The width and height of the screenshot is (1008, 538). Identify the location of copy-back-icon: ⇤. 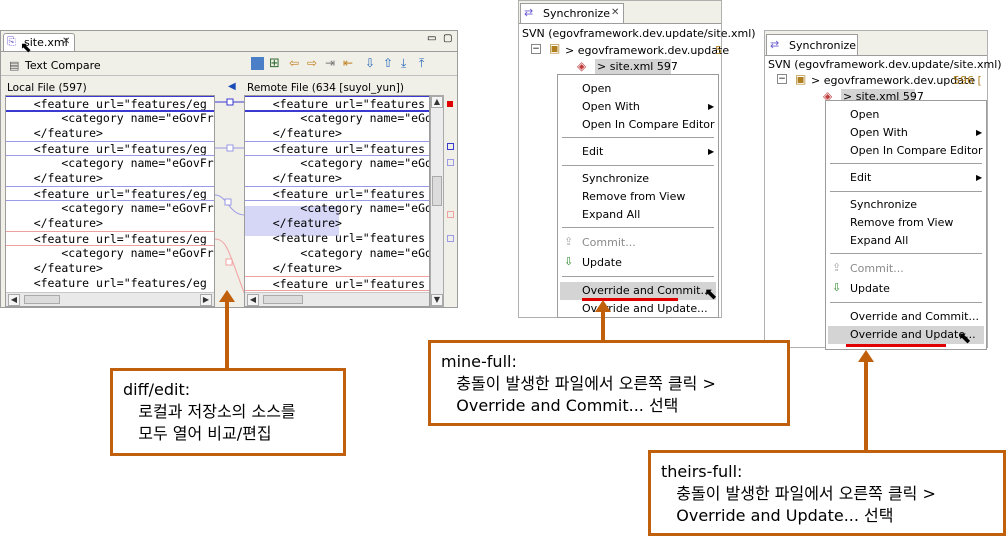
(348, 63).